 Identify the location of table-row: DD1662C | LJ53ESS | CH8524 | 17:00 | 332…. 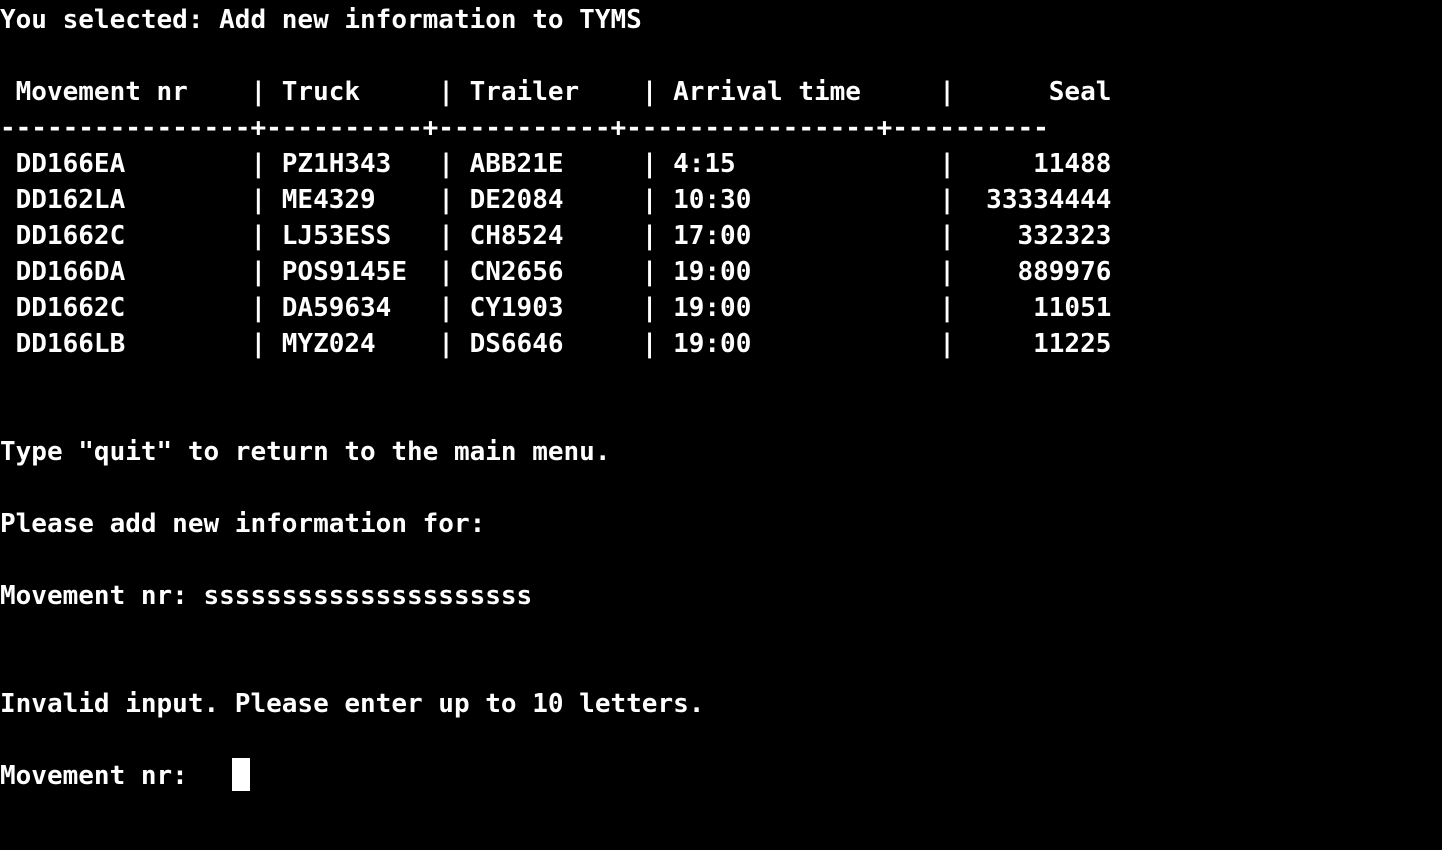
(556, 236).